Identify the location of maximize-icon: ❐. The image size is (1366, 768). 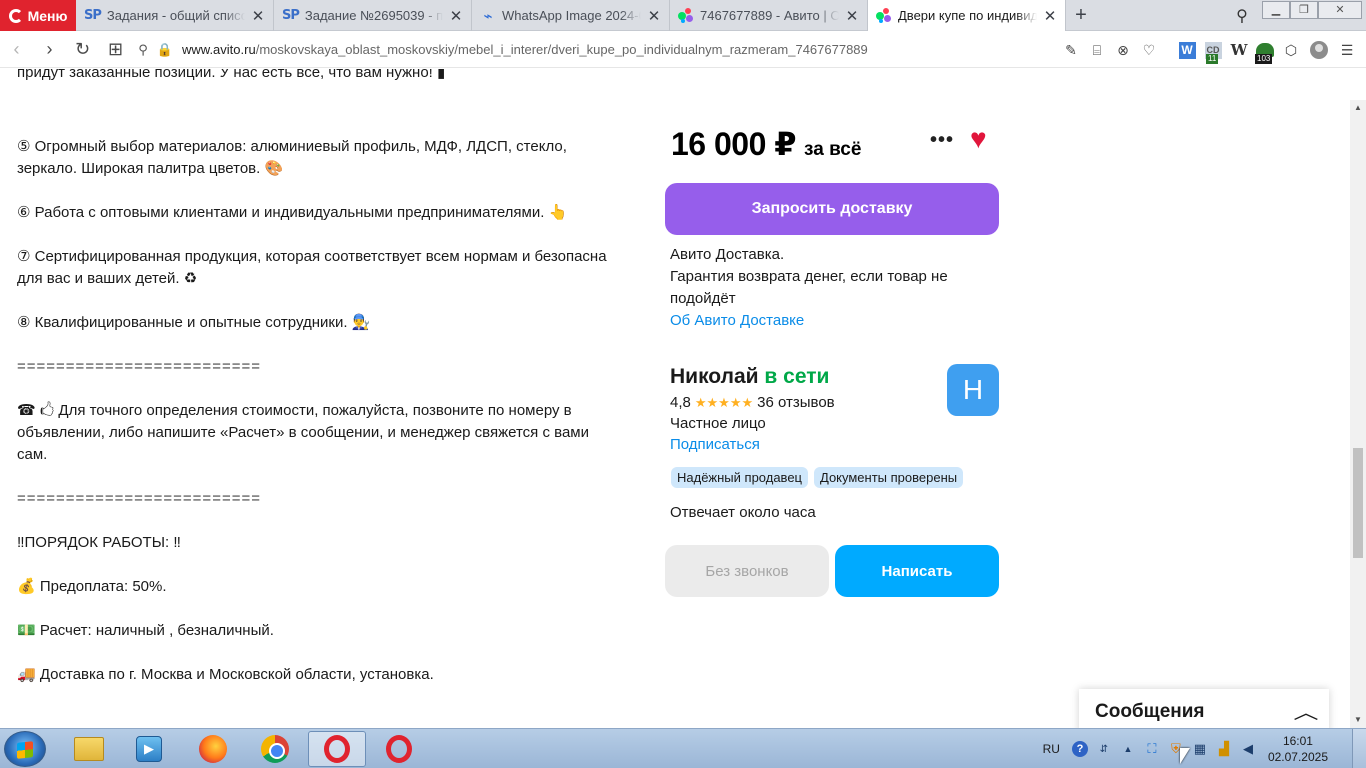
(1304, 9).